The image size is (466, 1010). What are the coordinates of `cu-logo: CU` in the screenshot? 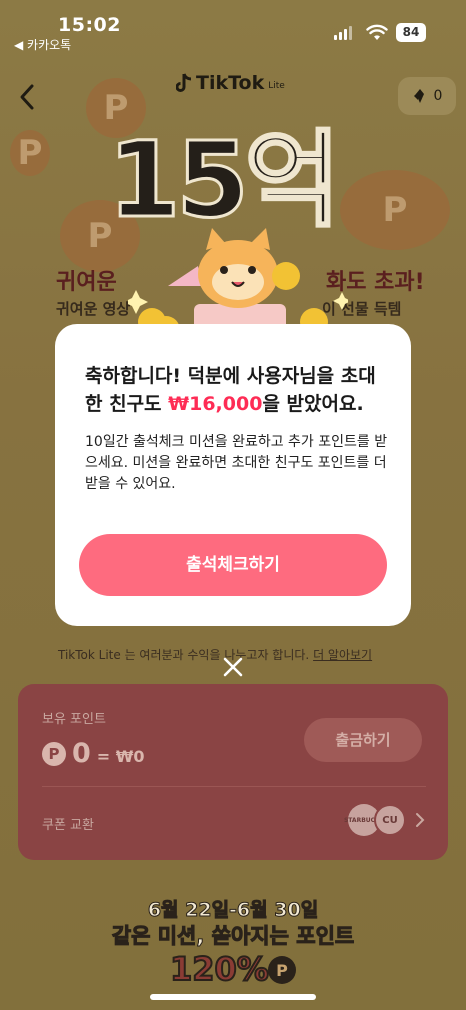 It's located at (390, 820).